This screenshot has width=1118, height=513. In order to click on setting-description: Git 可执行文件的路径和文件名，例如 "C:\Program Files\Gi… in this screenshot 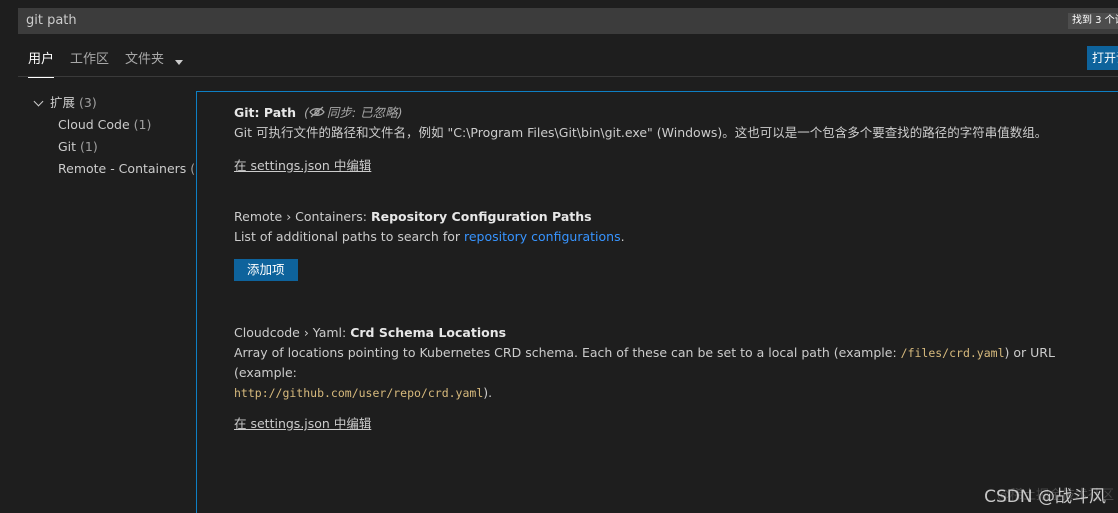, I will do `click(641, 132)`.